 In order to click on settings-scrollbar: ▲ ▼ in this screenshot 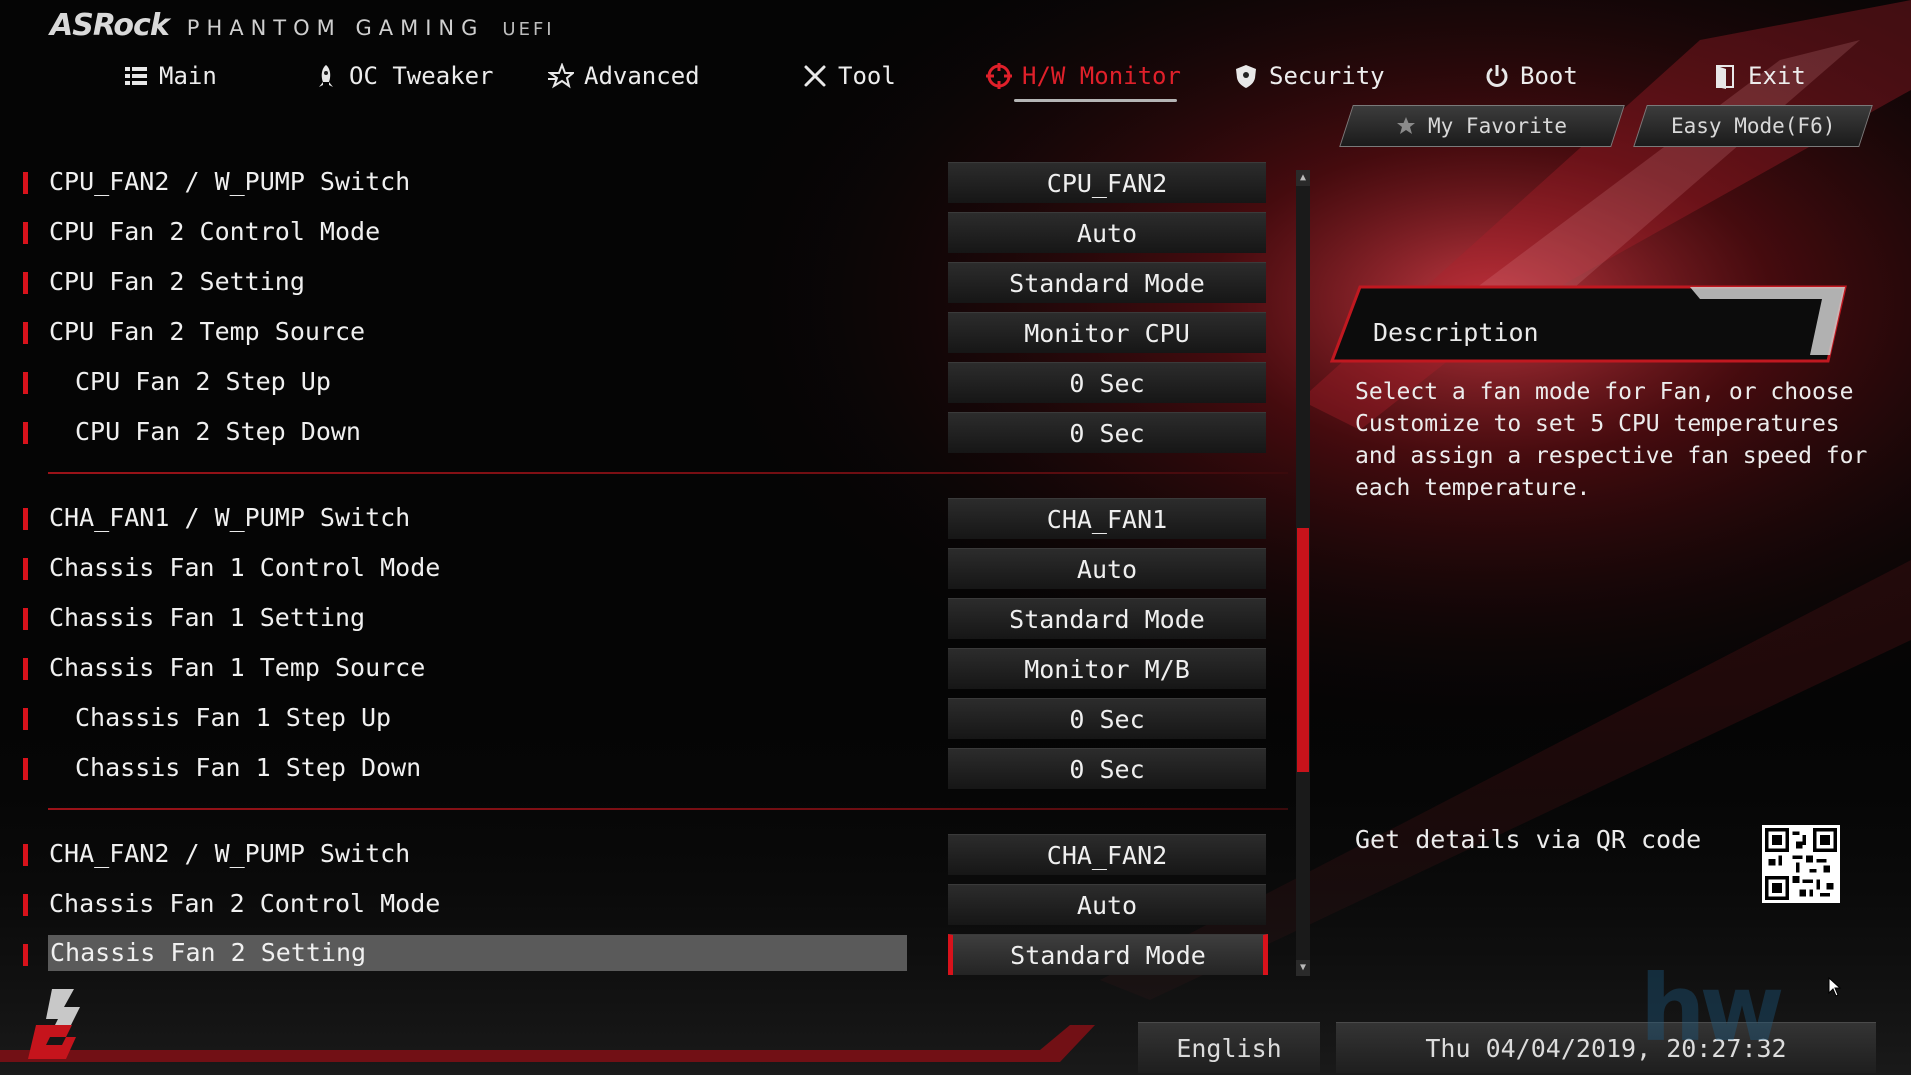, I will do `click(1303, 573)`.